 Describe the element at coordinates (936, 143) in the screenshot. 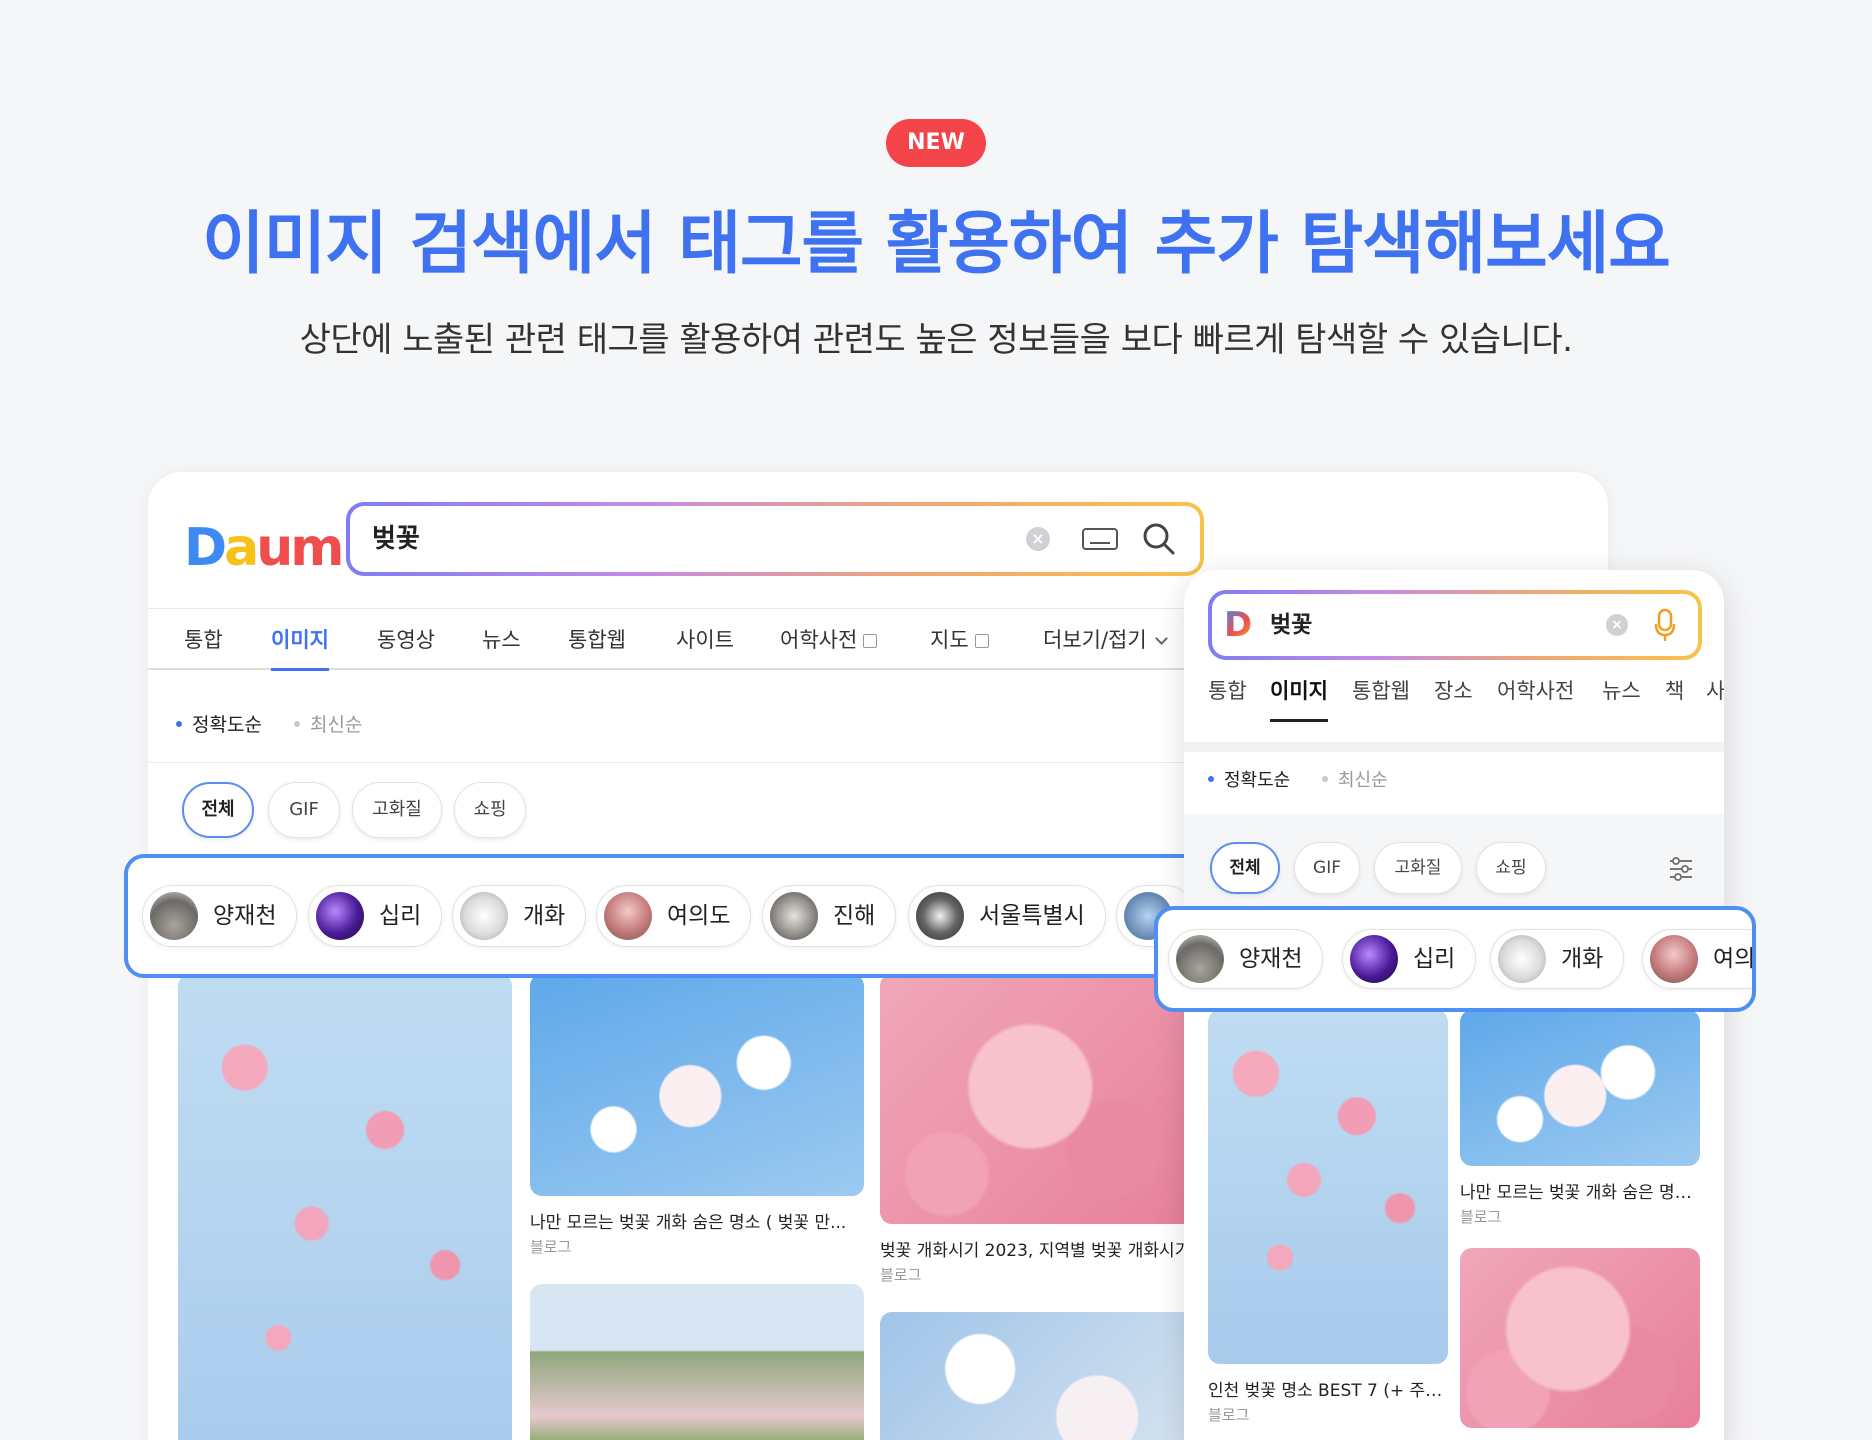

I see `new-badge: NEW` at that location.